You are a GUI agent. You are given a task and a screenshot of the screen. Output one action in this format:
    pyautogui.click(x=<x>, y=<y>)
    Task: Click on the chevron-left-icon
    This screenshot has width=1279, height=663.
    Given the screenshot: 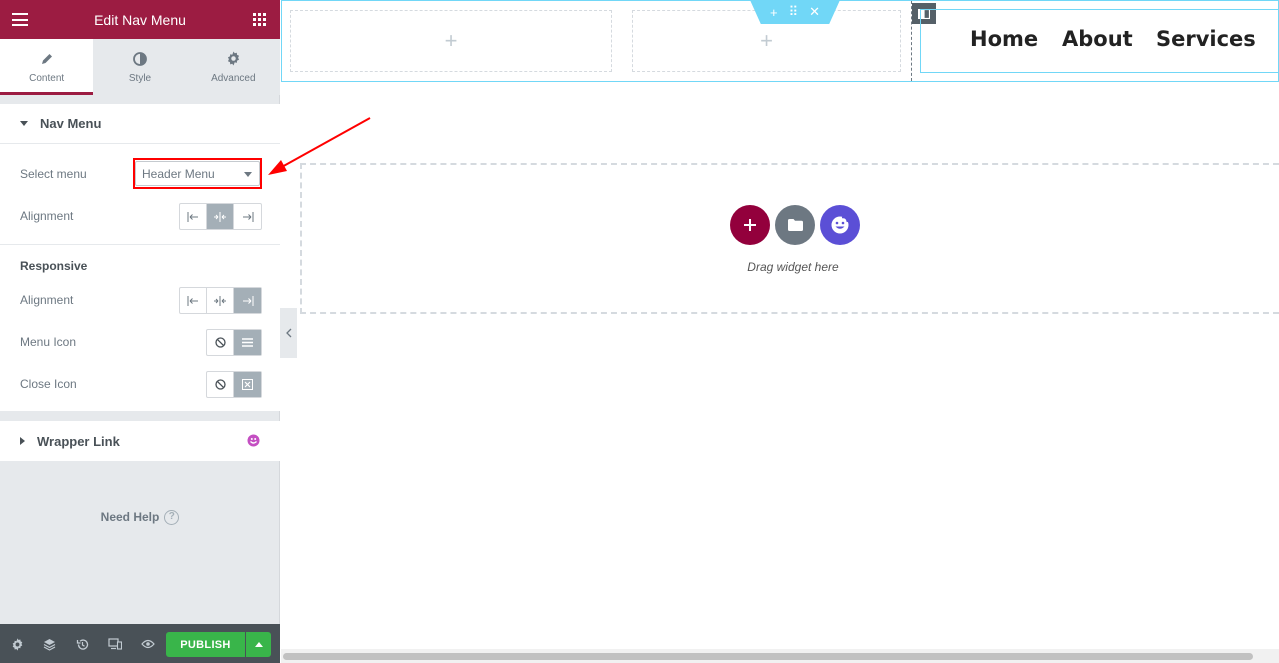 What is the action you would take?
    pyautogui.click(x=288, y=333)
    